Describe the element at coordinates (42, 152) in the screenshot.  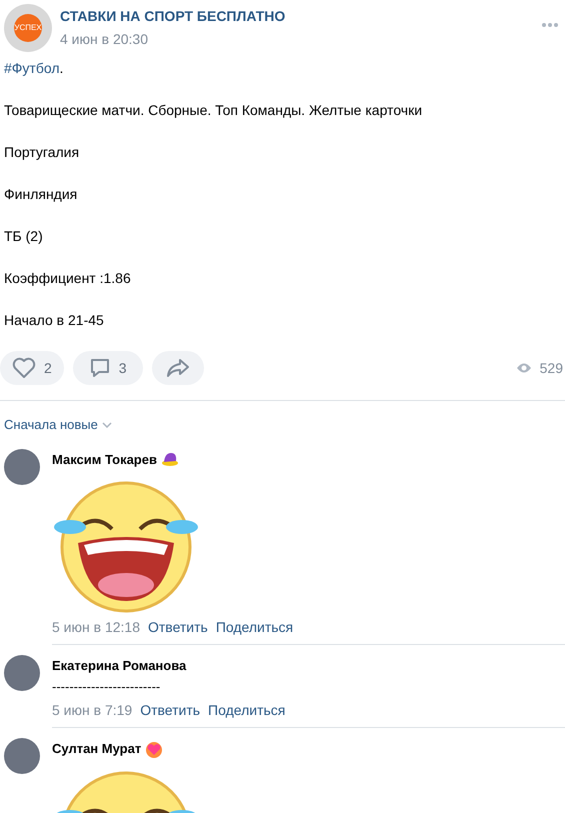
I see `post-text: Португалия` at that location.